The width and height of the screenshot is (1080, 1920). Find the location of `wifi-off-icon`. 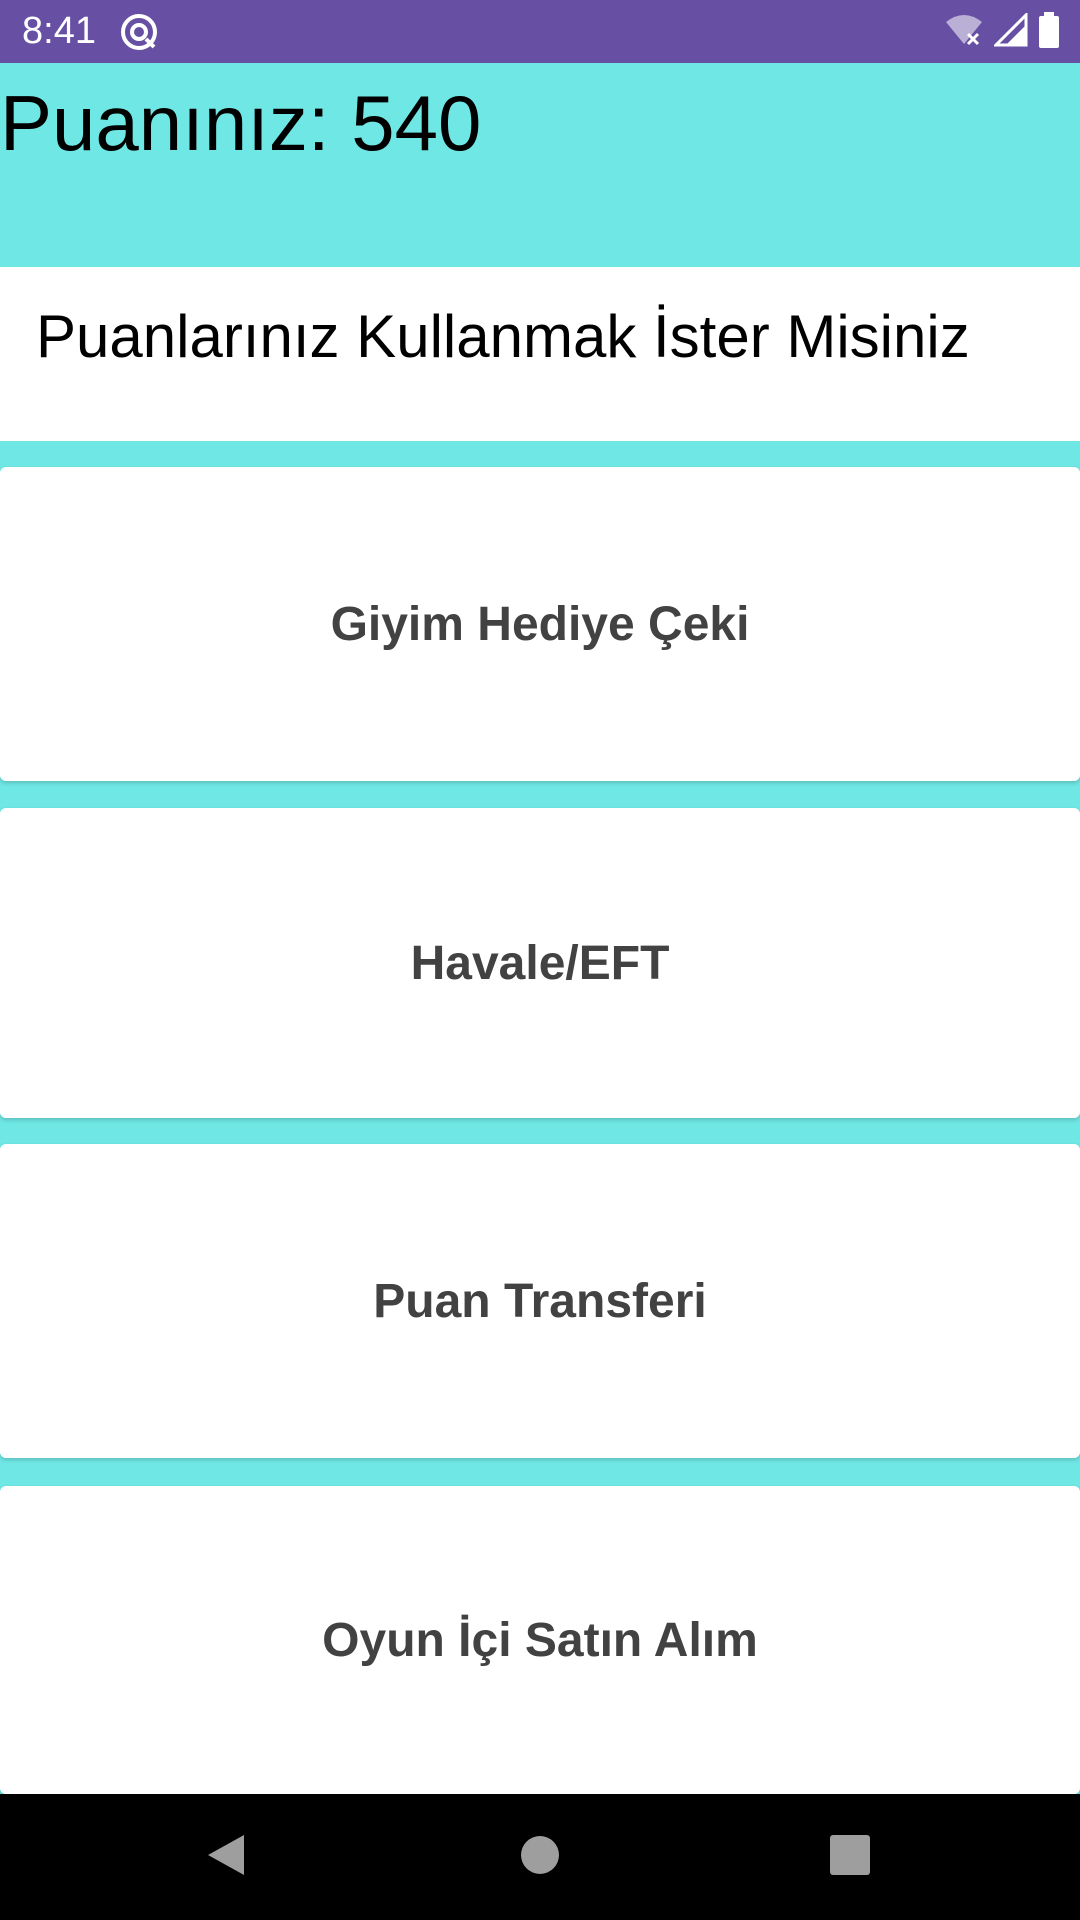

wifi-off-icon is located at coordinates (964, 32).